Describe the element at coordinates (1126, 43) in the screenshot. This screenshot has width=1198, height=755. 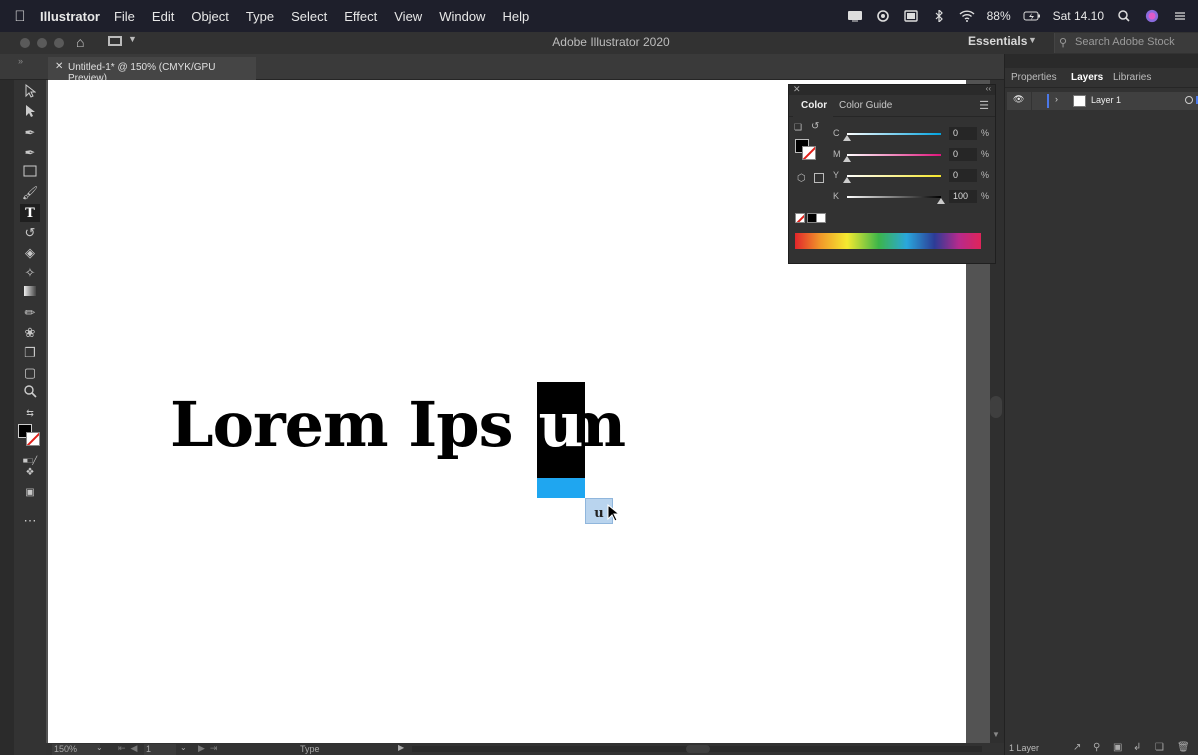
I see `stock-search-input: ⚲ Search Adobe Stock` at that location.